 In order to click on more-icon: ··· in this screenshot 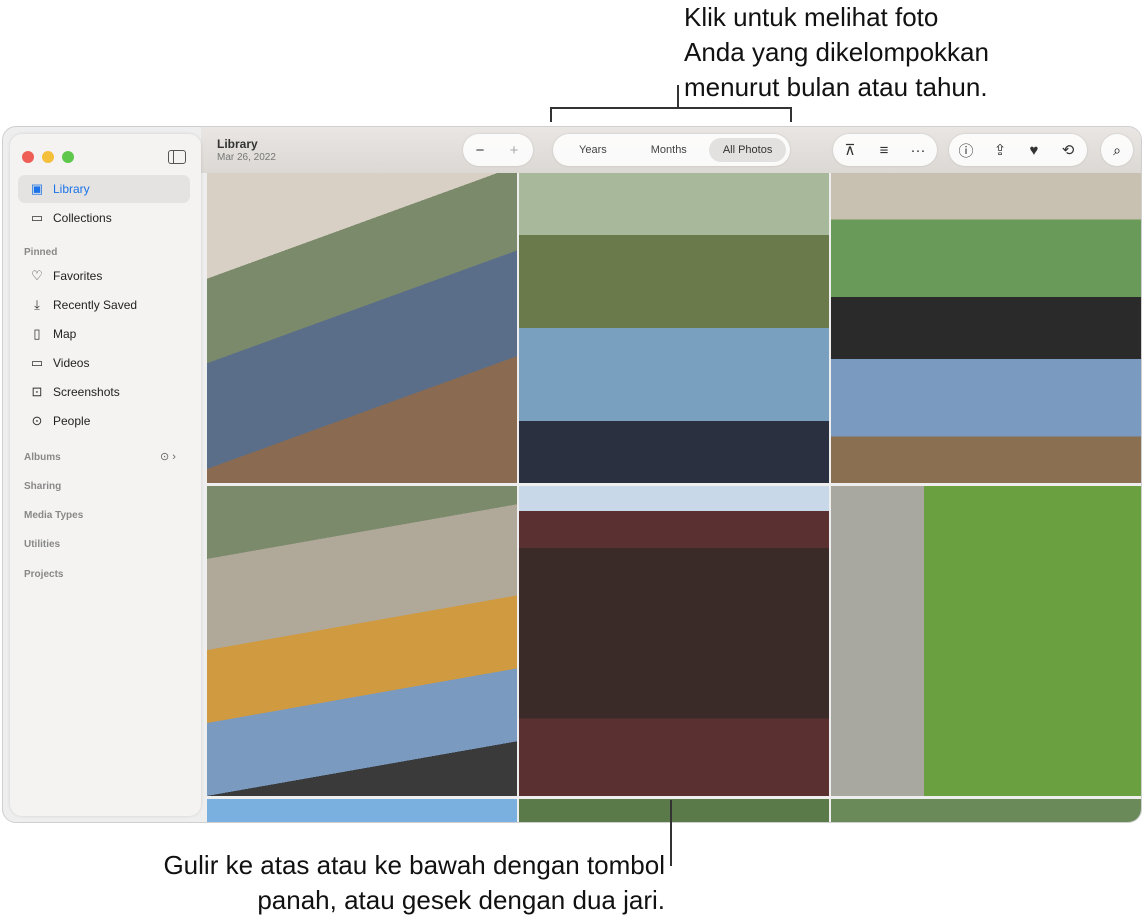, I will do `click(918, 150)`.